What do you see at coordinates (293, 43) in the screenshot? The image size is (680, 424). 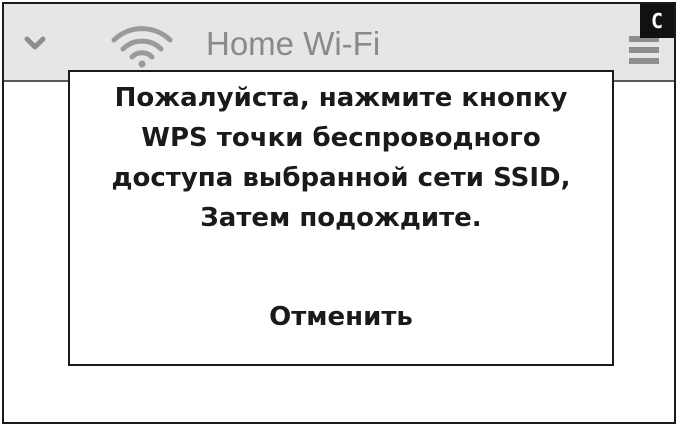 I see `network-name: Home Wi-Fi` at bounding box center [293, 43].